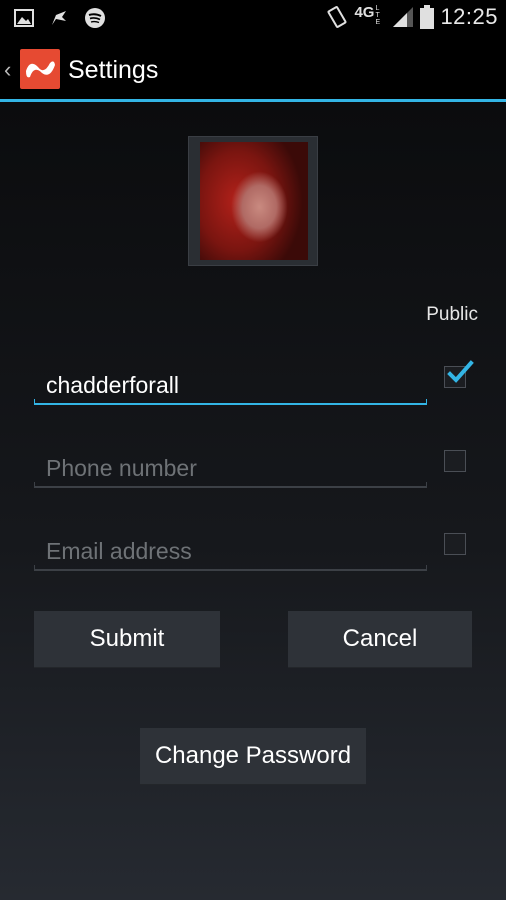 The image size is (506, 900). I want to click on checkmark-icon, so click(460, 371).